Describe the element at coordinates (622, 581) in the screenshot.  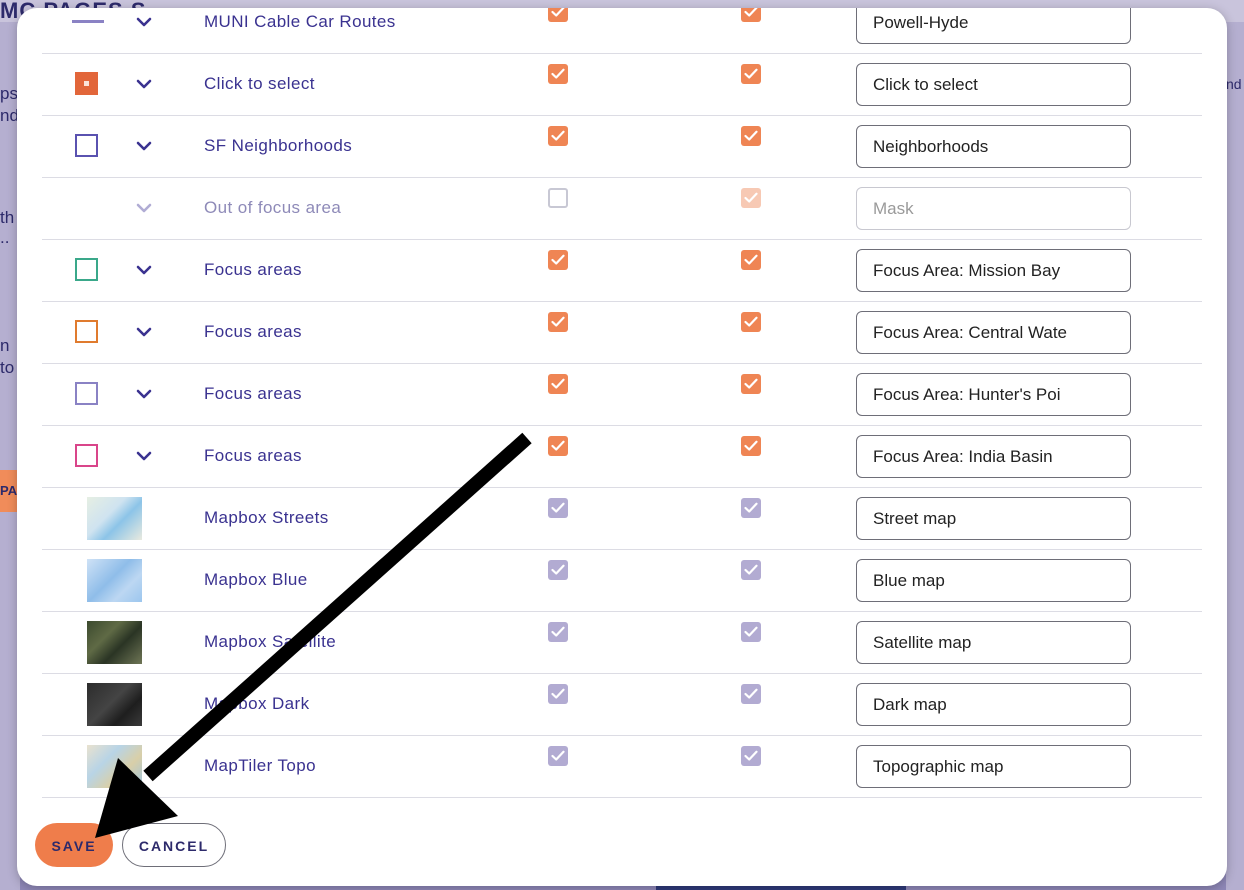
I see `layer-row: Mapbox Blue Blue map` at that location.